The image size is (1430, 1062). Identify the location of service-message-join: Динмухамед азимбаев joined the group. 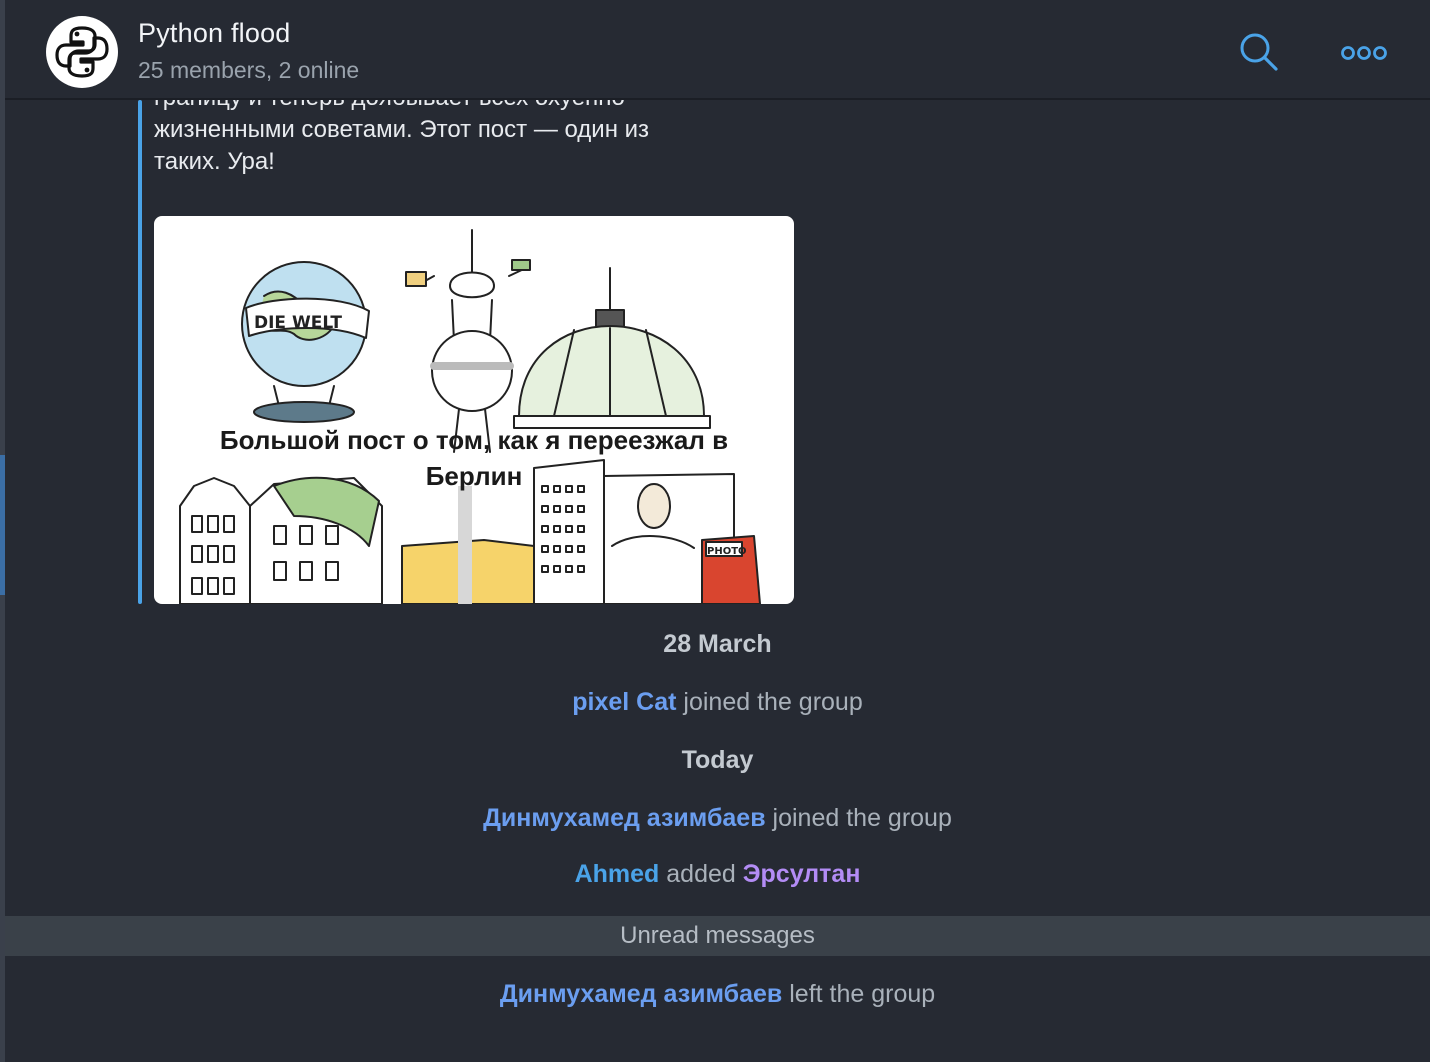
(717, 818).